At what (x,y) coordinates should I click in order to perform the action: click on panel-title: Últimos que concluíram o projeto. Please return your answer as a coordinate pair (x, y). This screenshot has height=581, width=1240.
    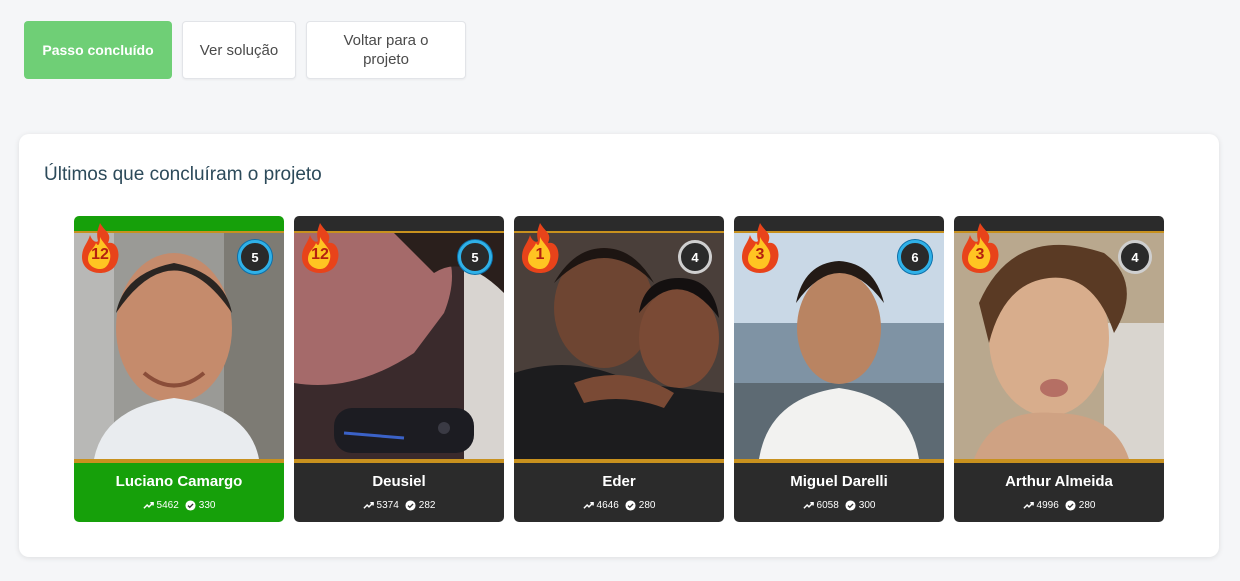
    Looking at the image, I should click on (183, 174).